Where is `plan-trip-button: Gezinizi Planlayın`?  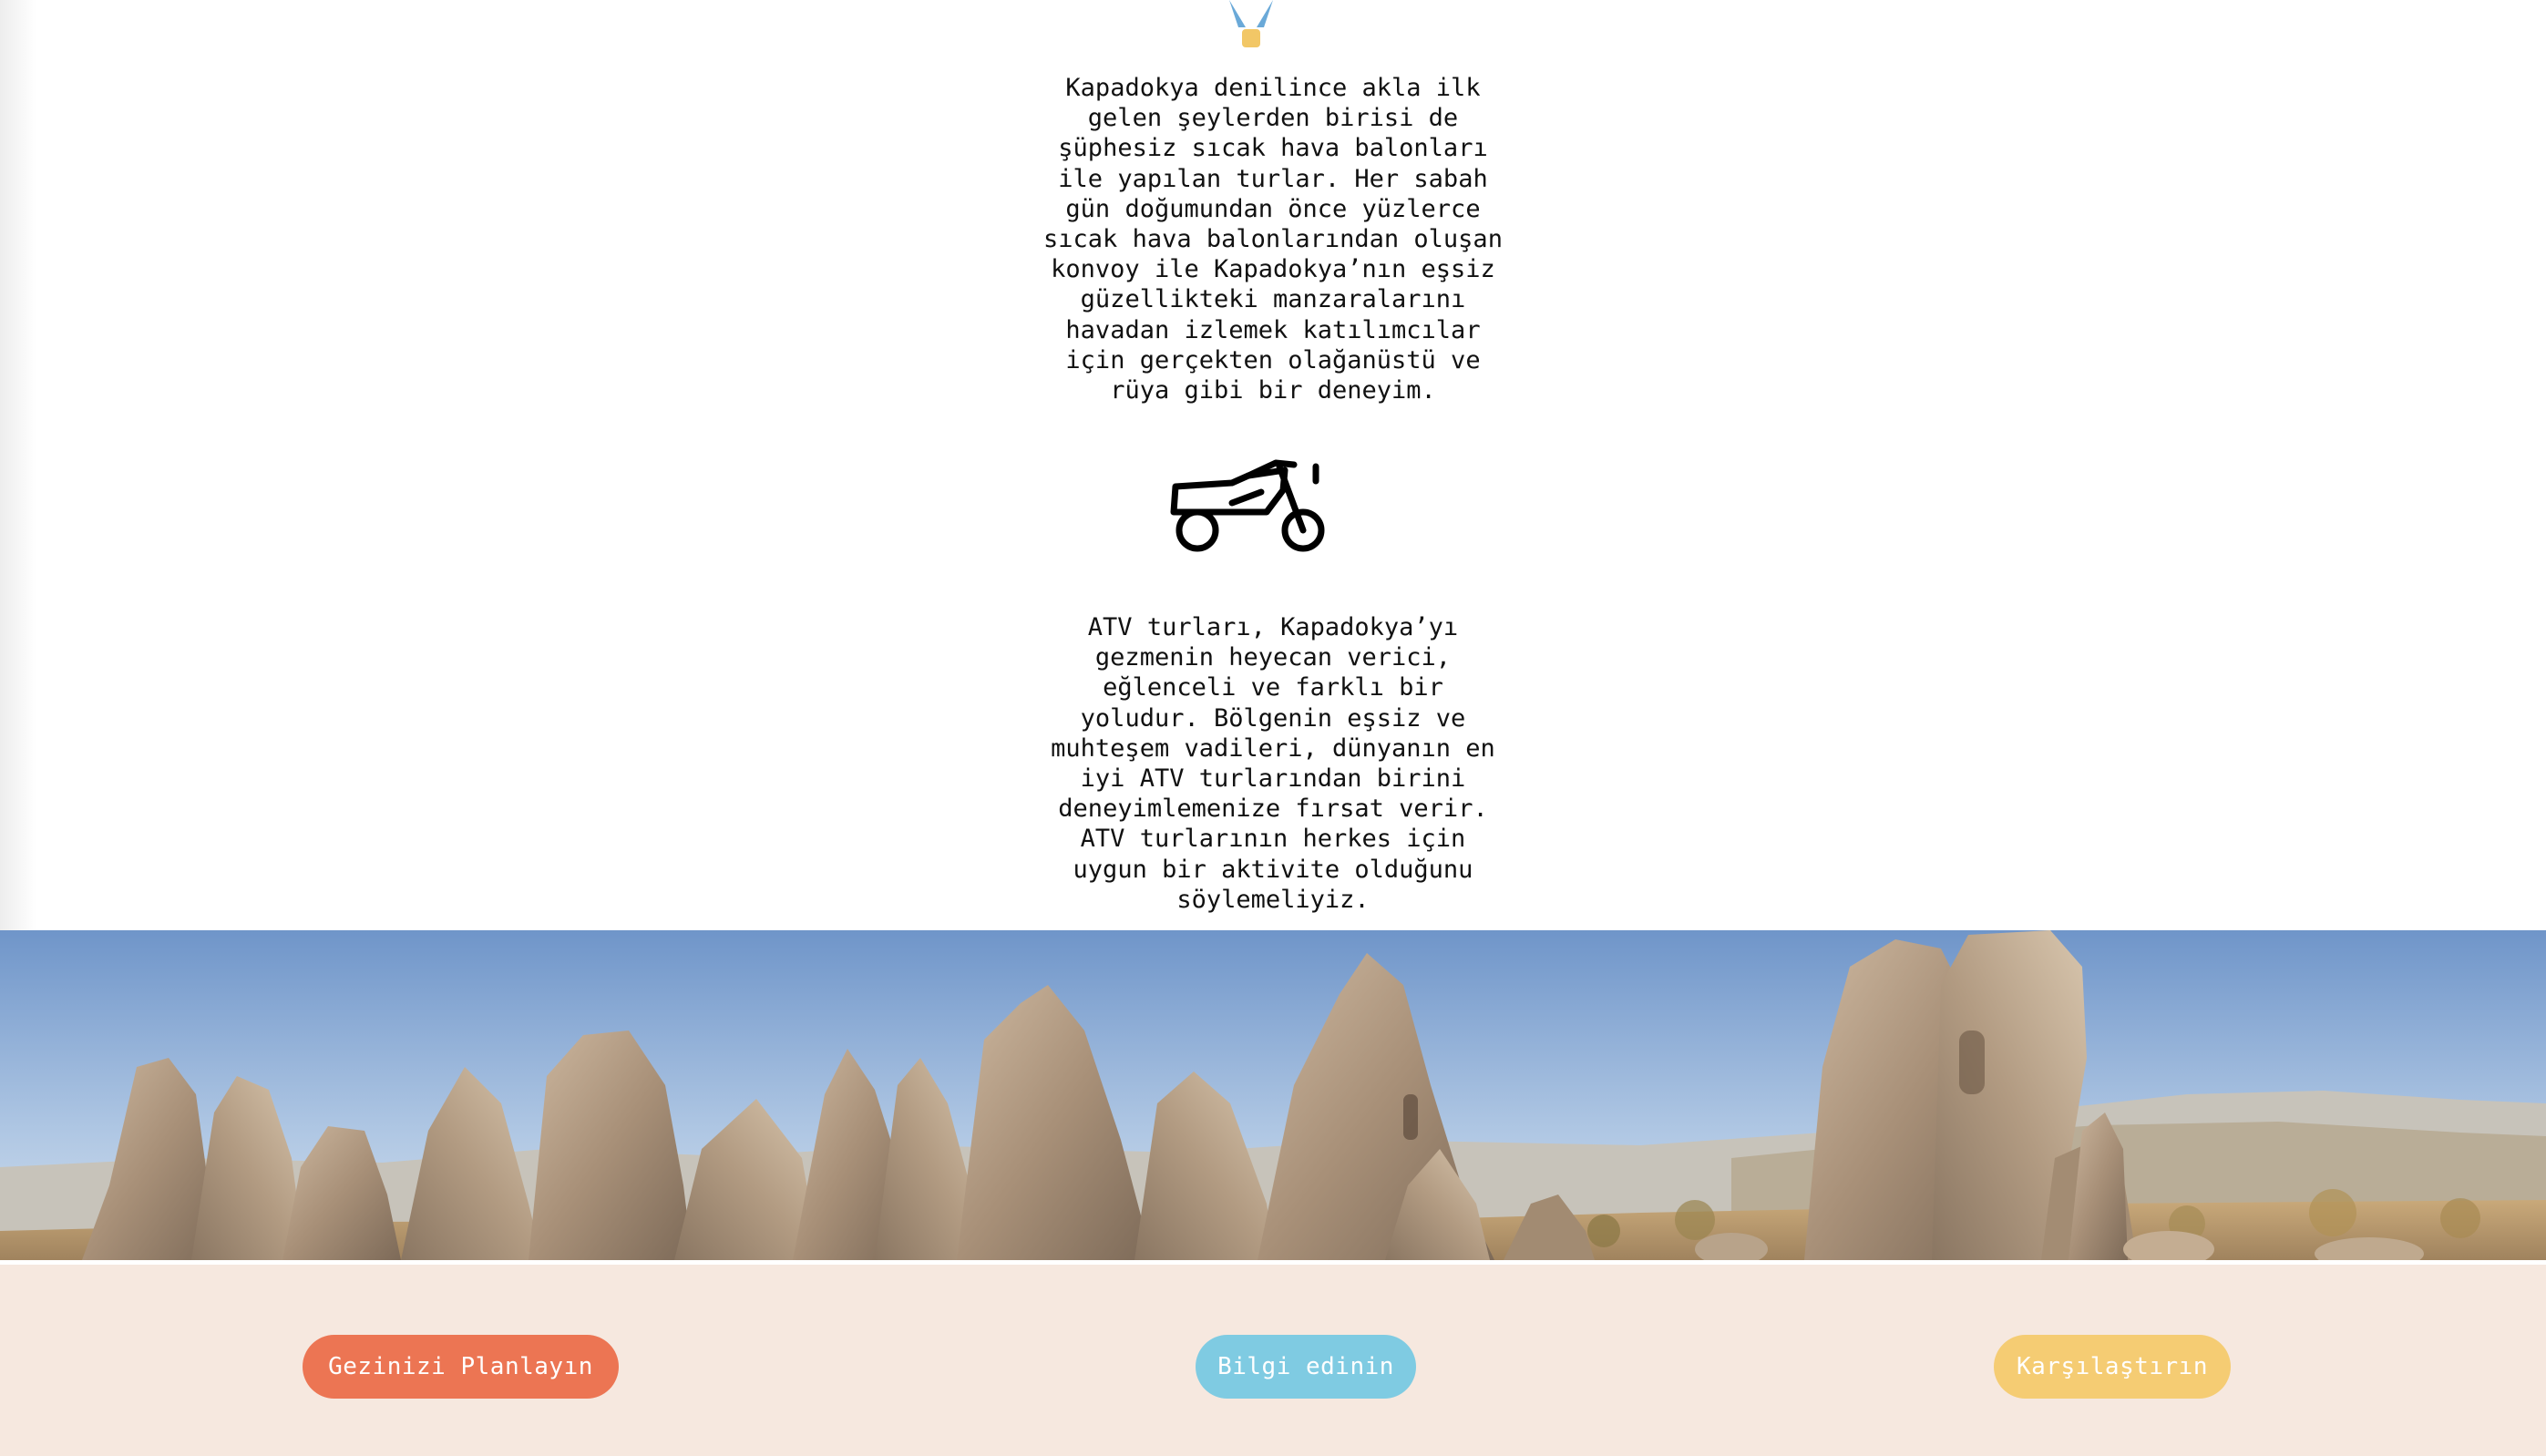
plan-trip-button: Gezinizi Planlayın is located at coordinates (461, 1367).